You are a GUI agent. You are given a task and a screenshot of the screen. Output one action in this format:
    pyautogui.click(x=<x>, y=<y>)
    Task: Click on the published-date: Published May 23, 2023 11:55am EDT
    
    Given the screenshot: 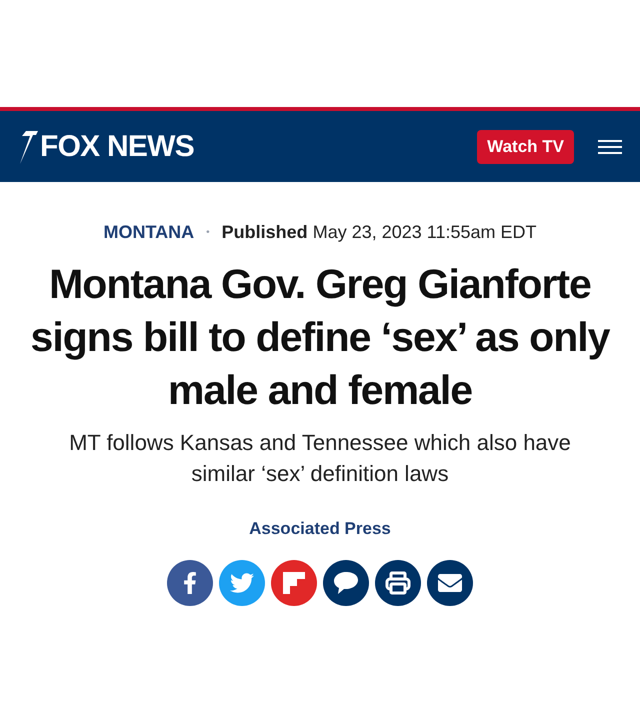 What is the action you would take?
    pyautogui.click(x=379, y=232)
    